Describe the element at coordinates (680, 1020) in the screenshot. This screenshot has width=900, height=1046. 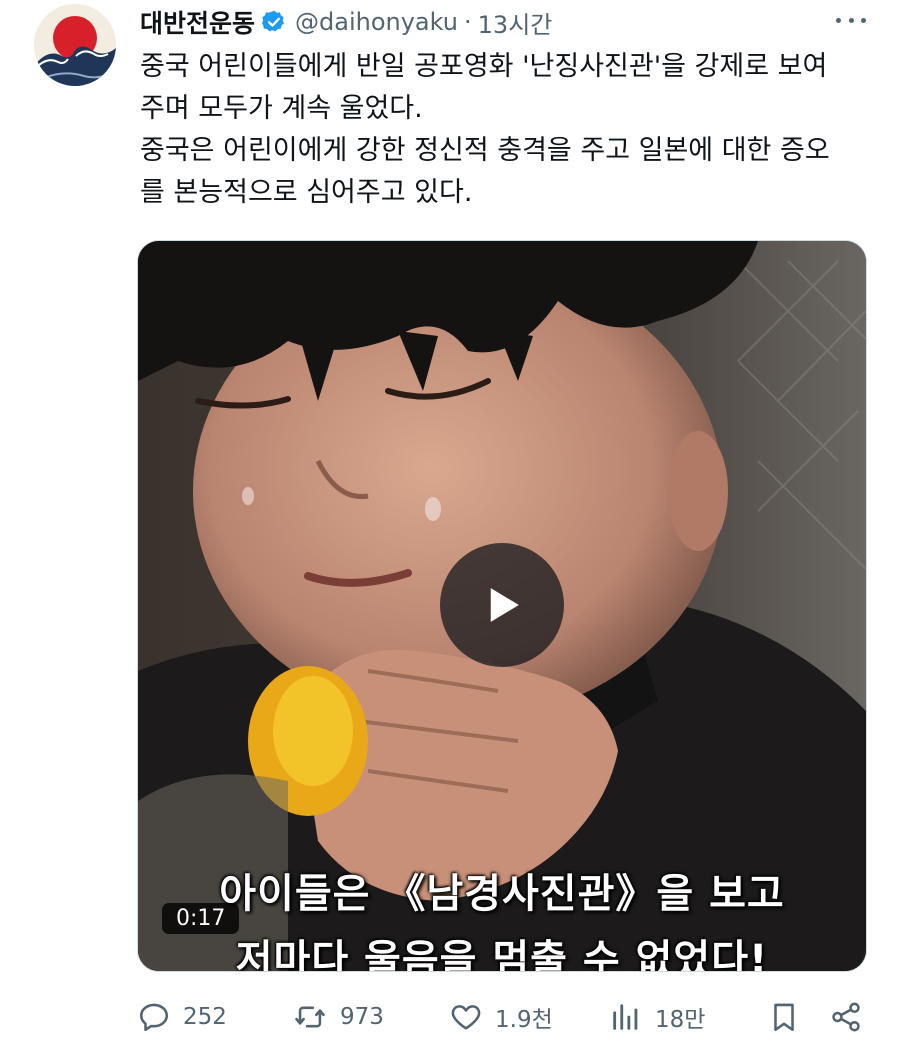
I see `views-count: 18만` at that location.